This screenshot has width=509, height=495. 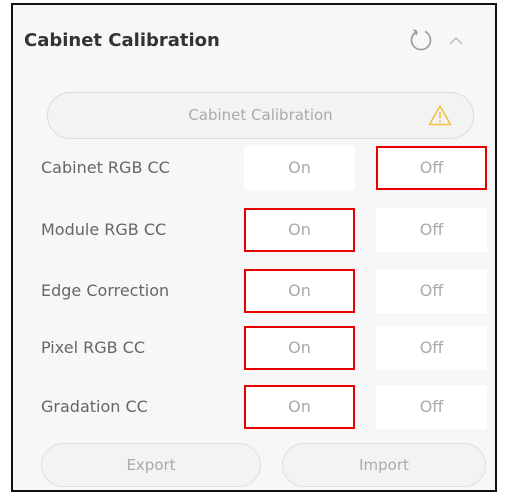 I want to click on warning-icon, so click(x=440, y=115).